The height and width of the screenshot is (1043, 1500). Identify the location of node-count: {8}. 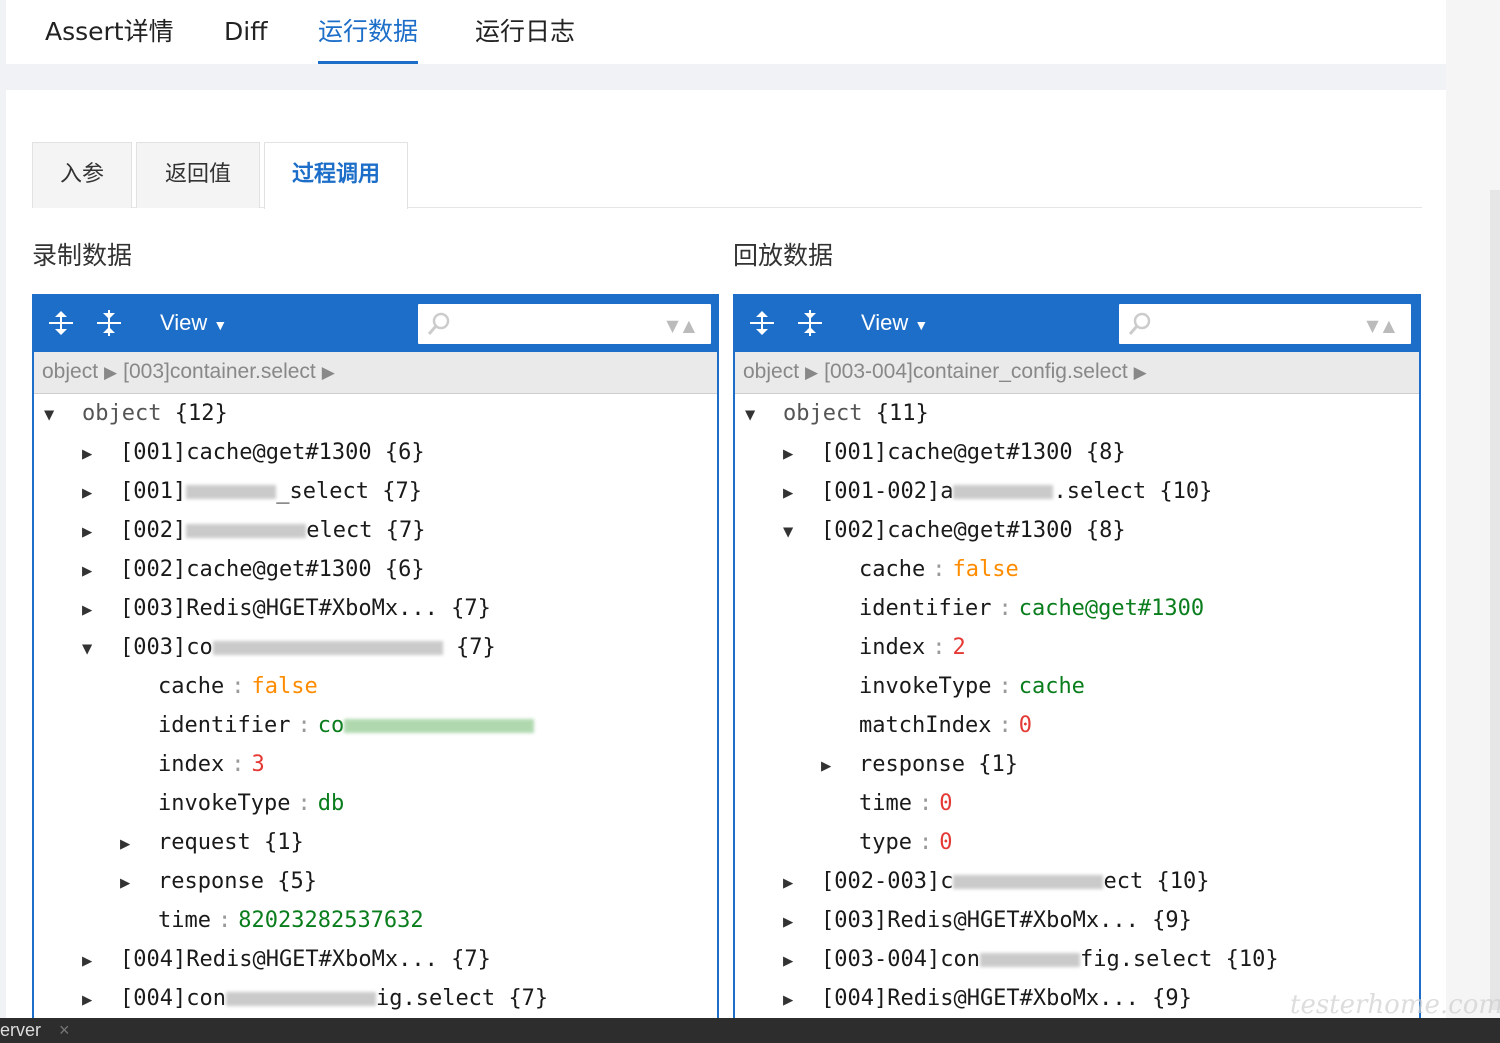
(1105, 530).